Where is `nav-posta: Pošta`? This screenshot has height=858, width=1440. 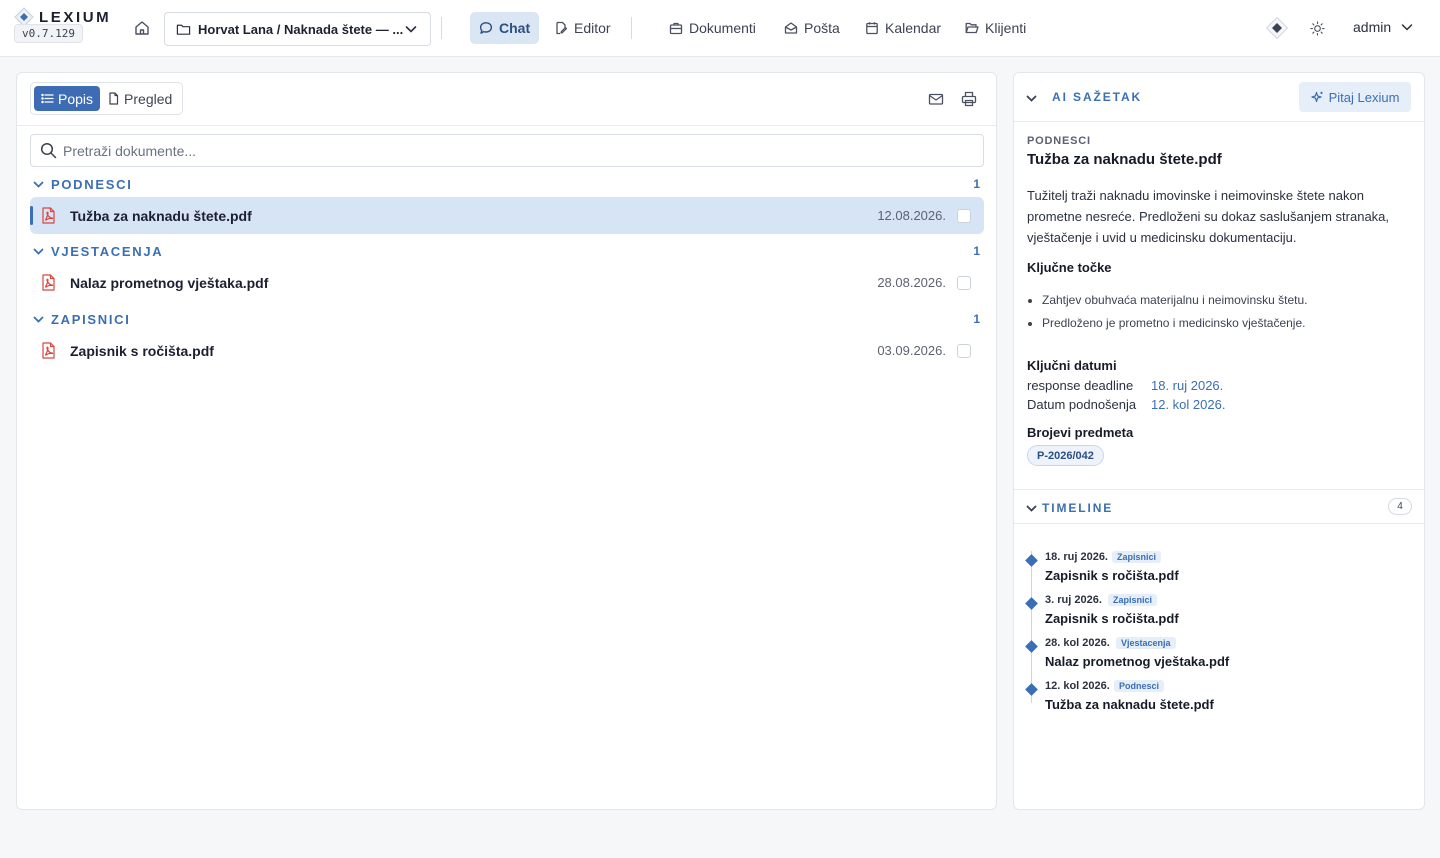
nav-posta: Pošta is located at coordinates (812, 28).